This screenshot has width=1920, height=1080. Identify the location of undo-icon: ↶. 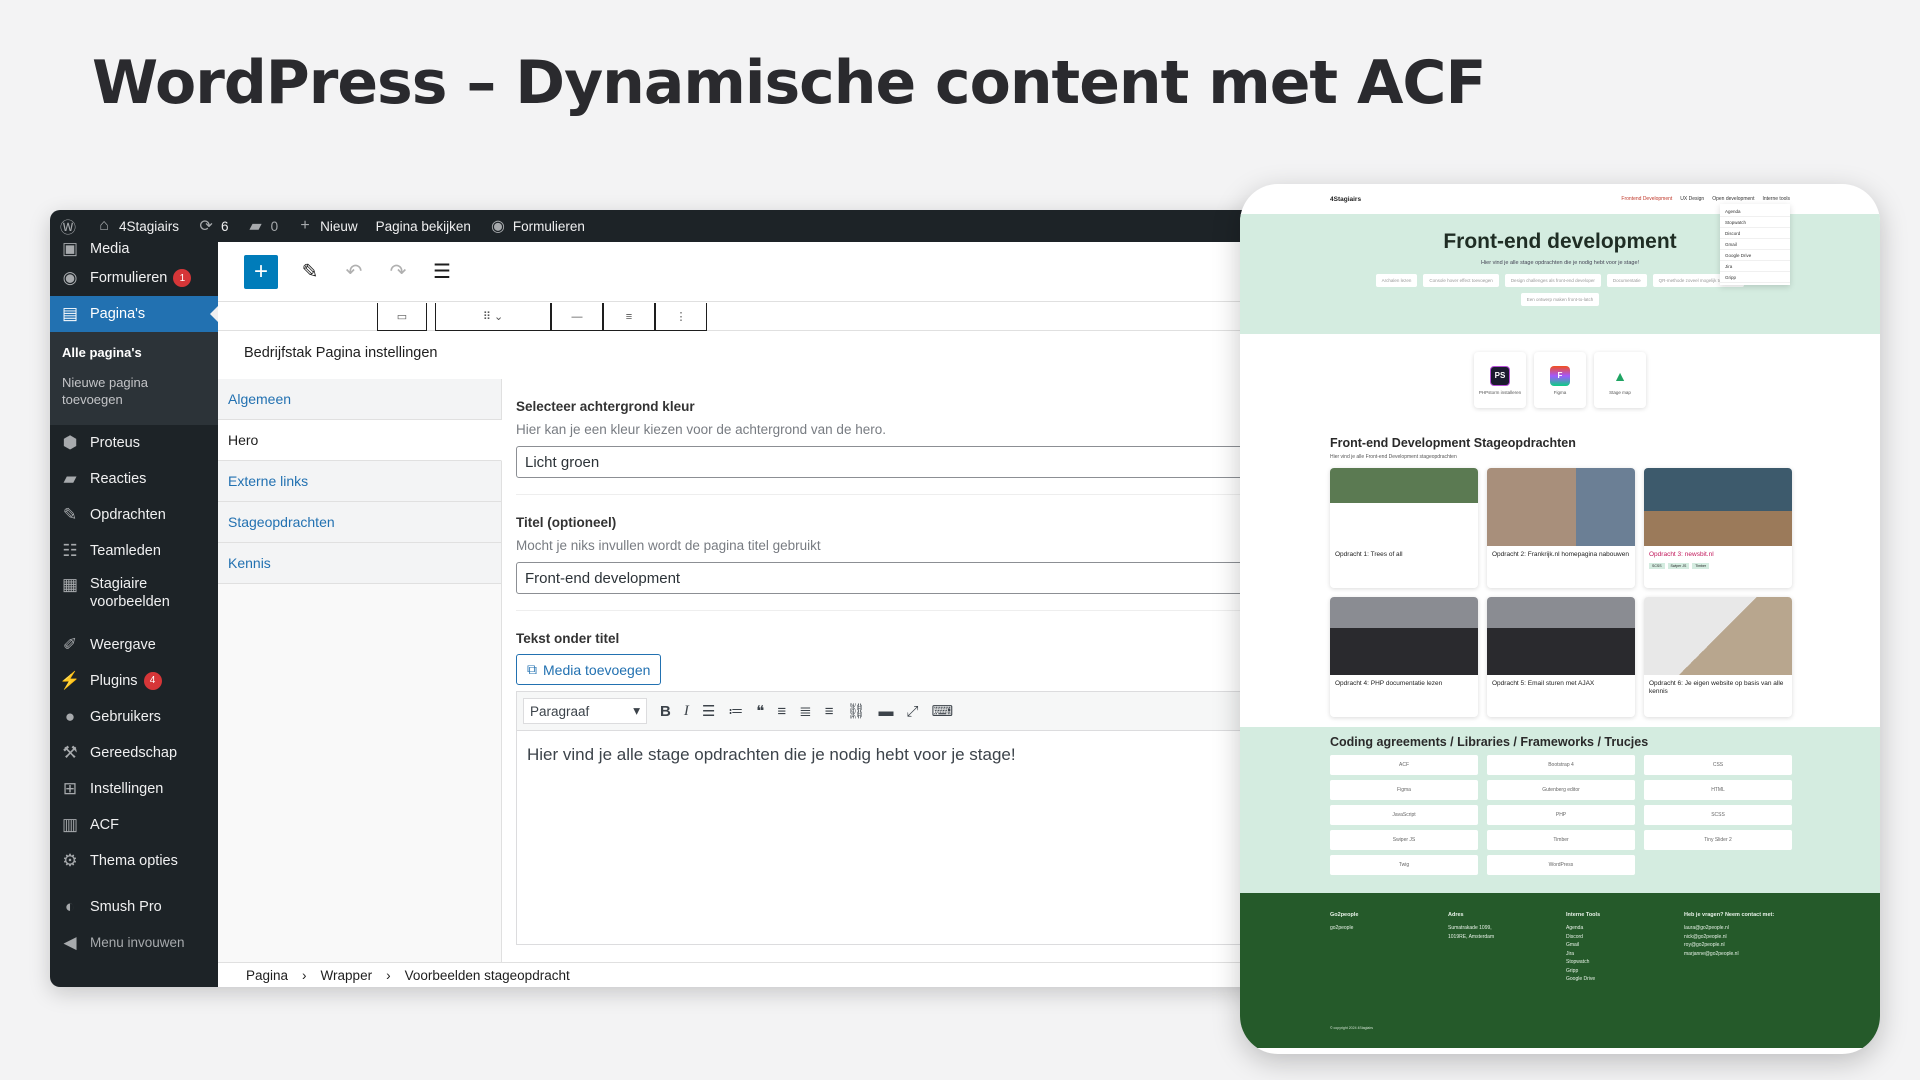
(354, 271).